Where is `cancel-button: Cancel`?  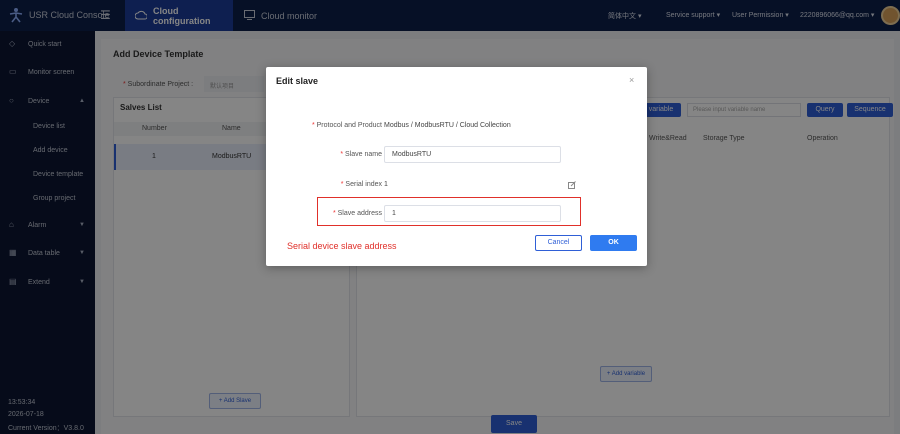 cancel-button: Cancel is located at coordinates (558, 243).